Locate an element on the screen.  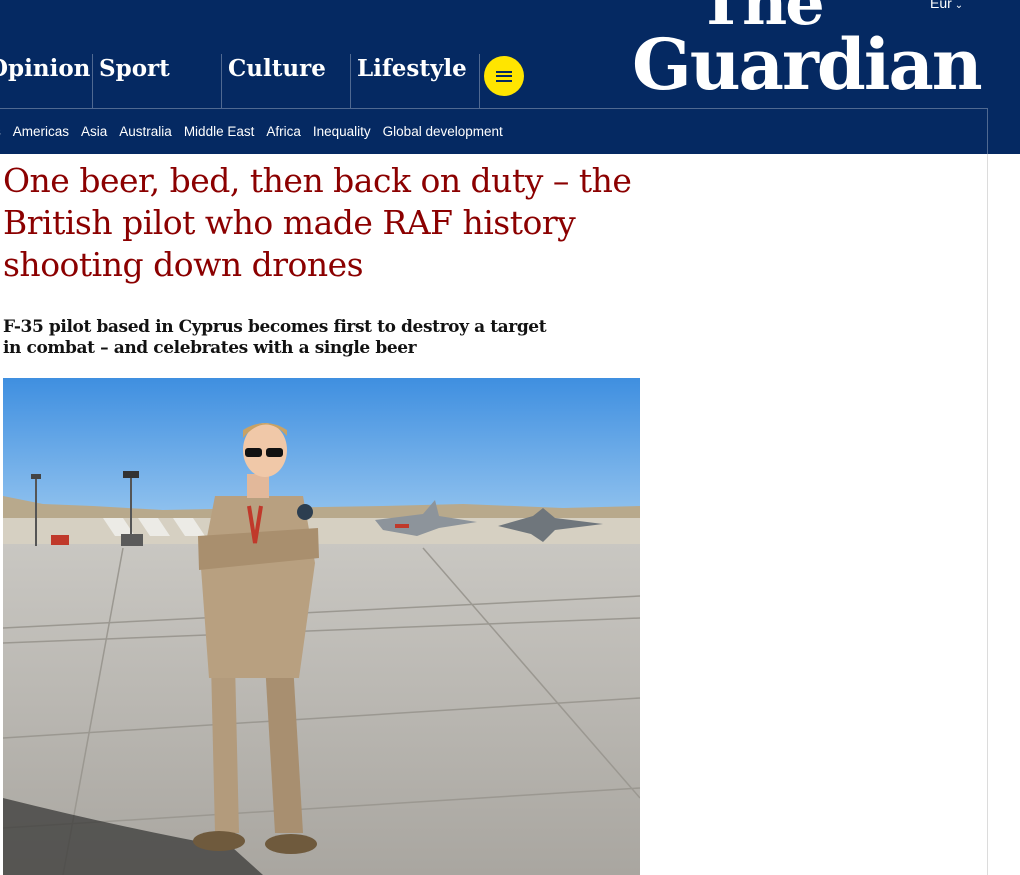
guardian-logo: The Guardian is located at coordinates (807, 51).